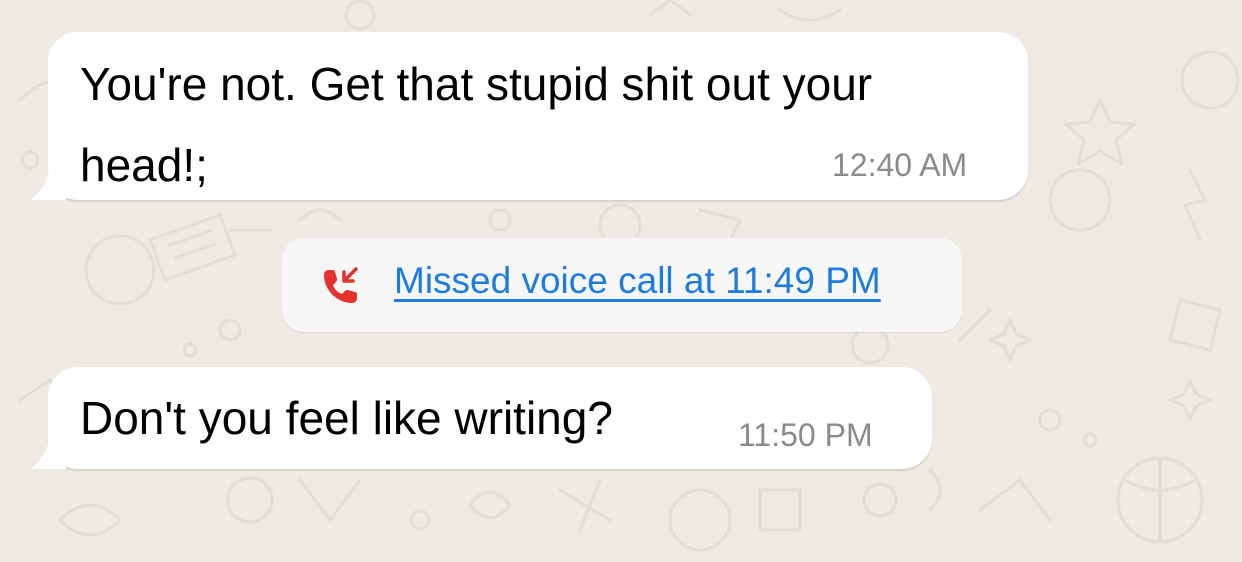 This screenshot has width=1242, height=562. Describe the element at coordinates (341, 285) in the screenshot. I see `missed-call-icon` at that location.